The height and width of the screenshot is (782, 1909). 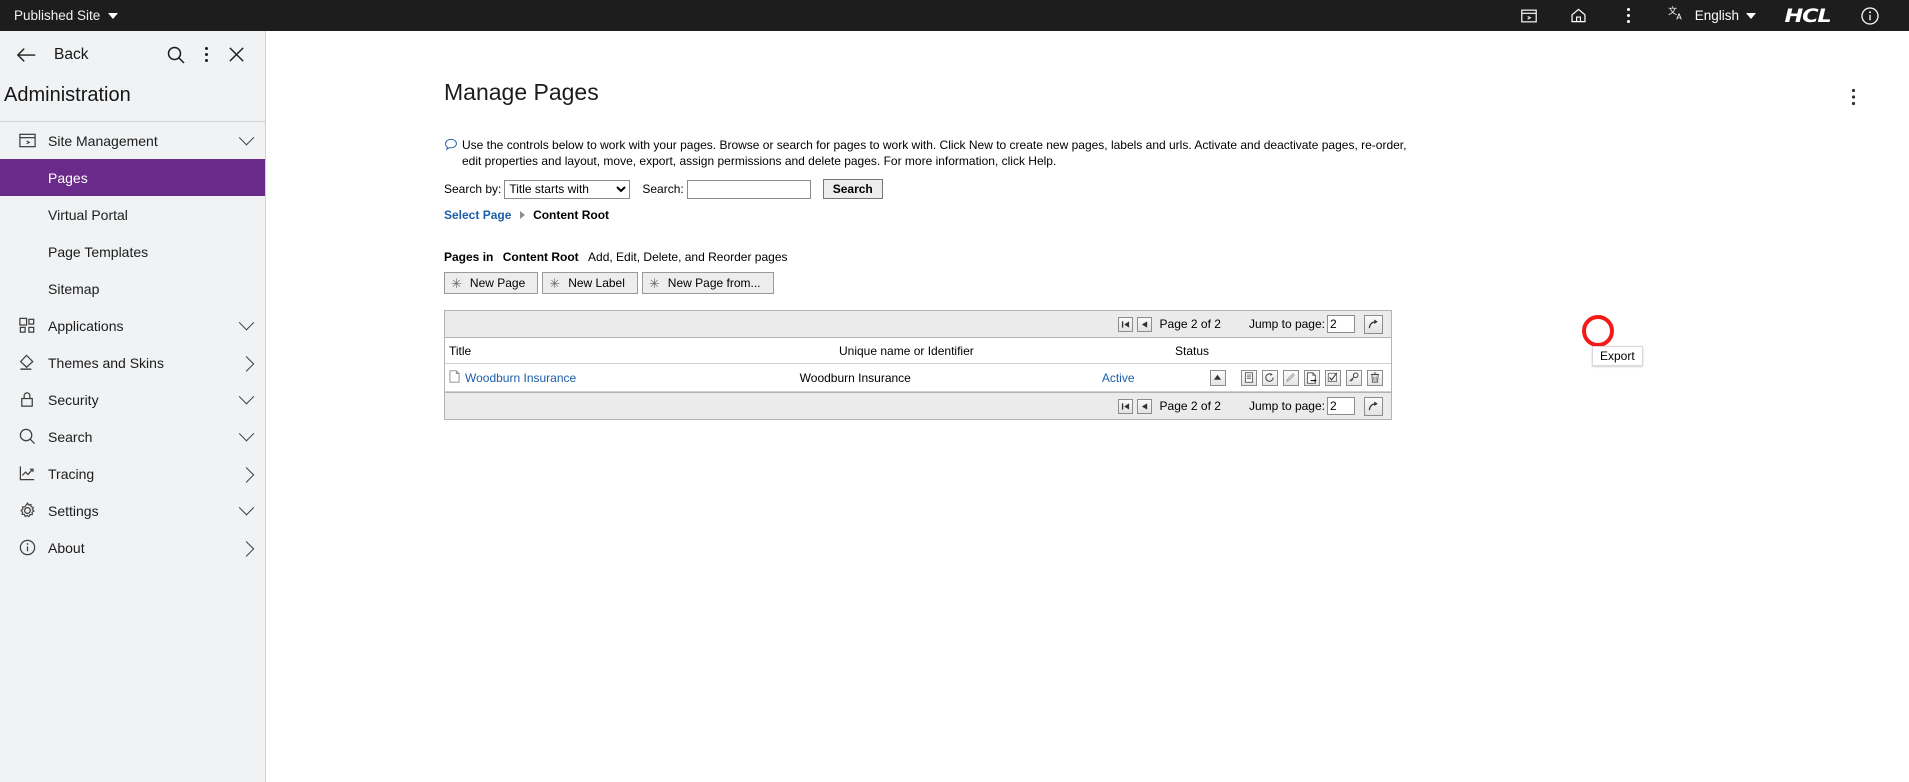 What do you see at coordinates (748, 189) in the screenshot?
I see `search-input` at bounding box center [748, 189].